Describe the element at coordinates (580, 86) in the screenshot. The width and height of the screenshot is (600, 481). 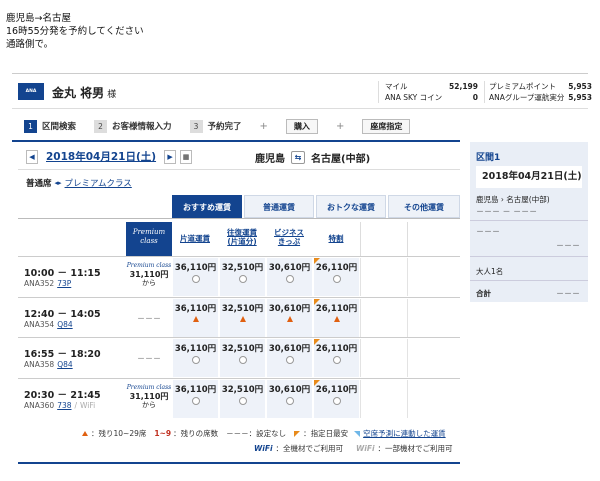
I see `premium-points-value: 5,953` at that location.